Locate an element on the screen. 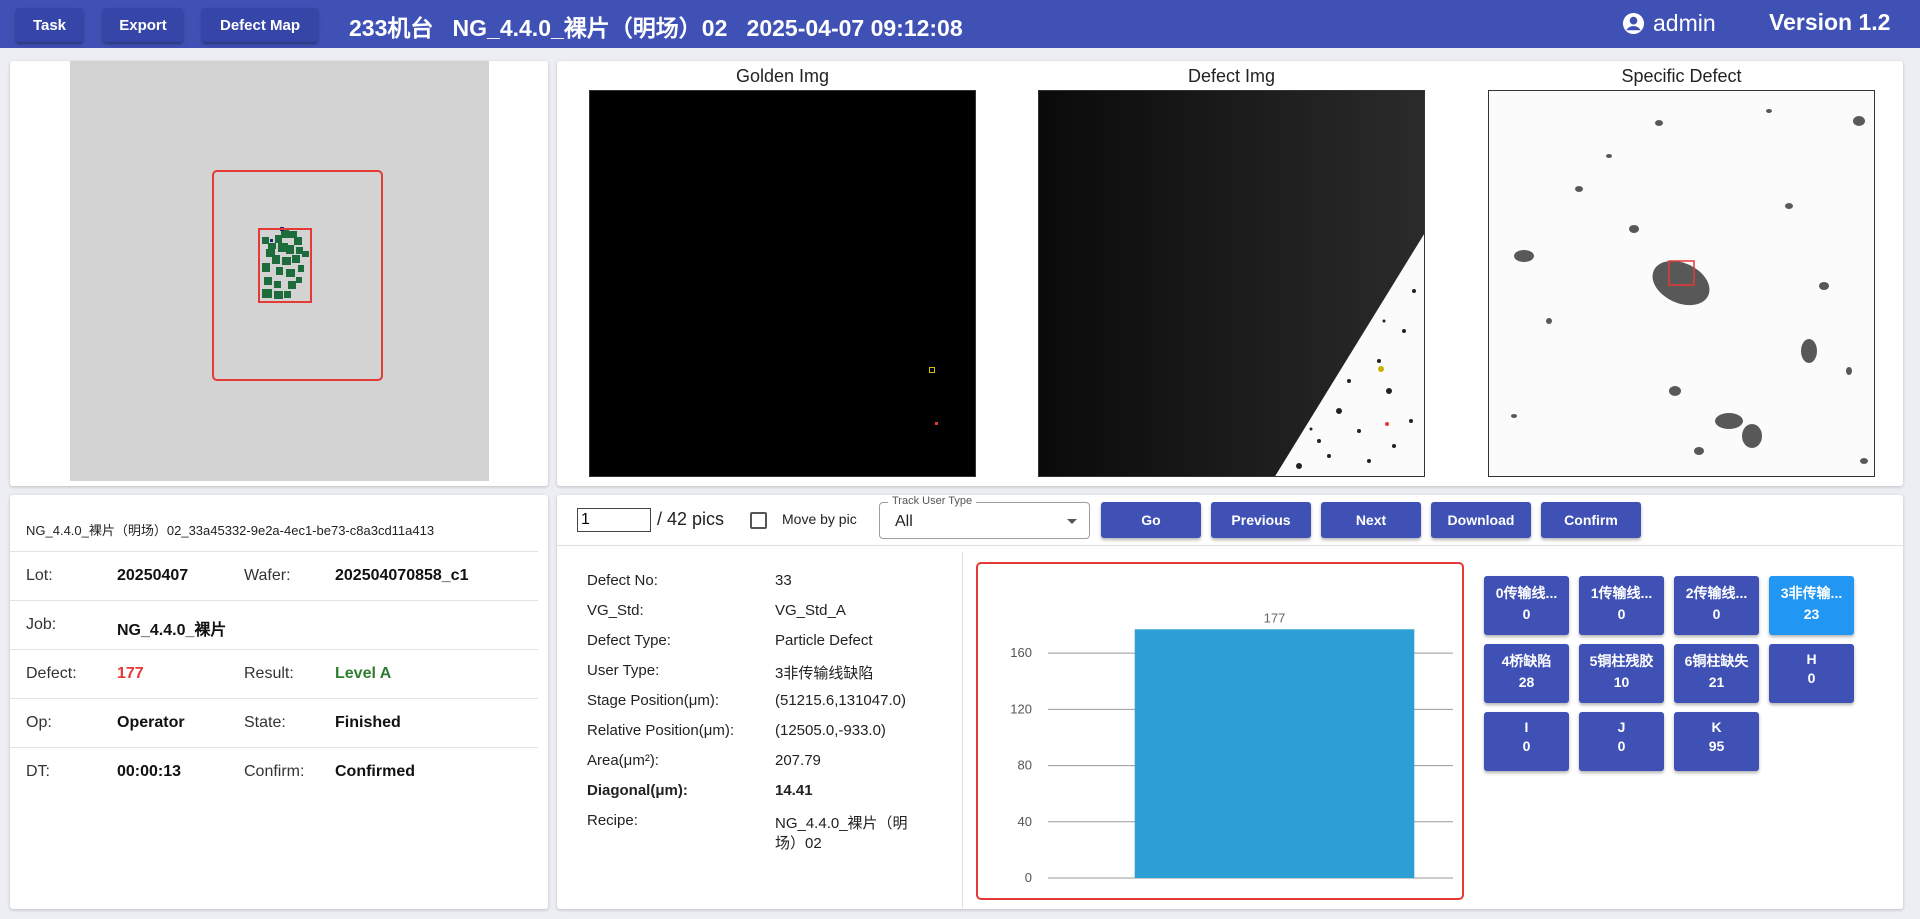 This screenshot has height=919, width=1920. defect-chart-panel: 0 40 80 120 160 177 is located at coordinates (1220, 731).